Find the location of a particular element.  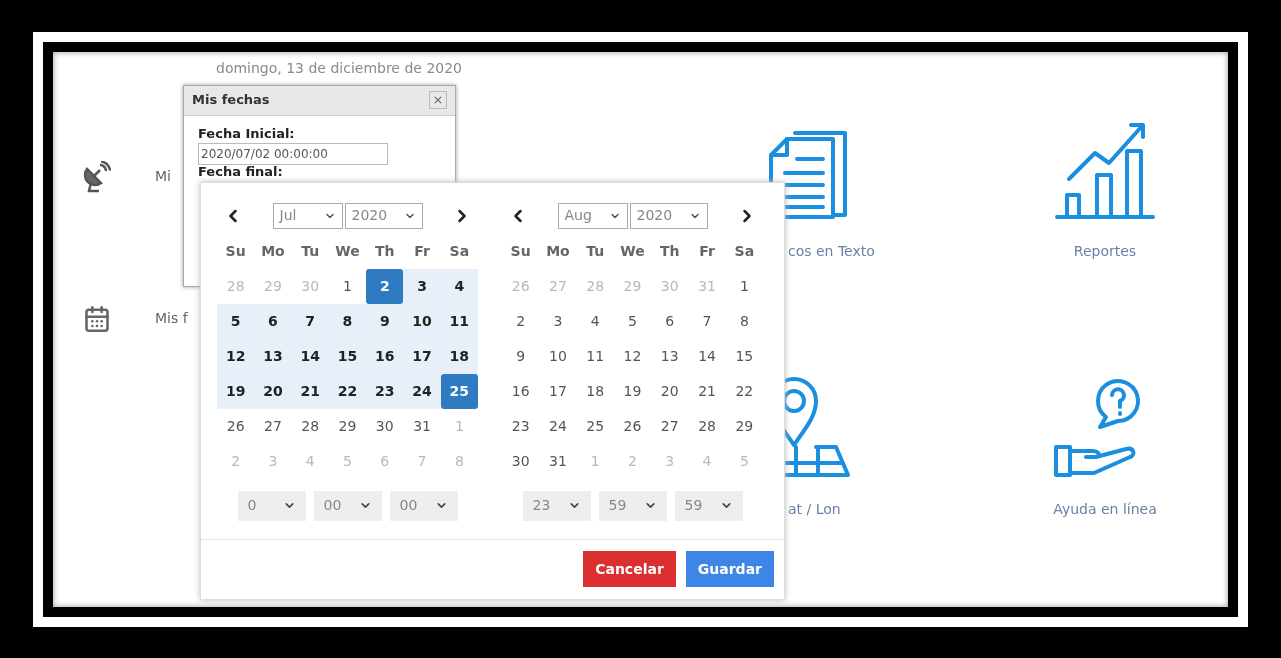

field-label: Fecha final: is located at coordinates (241, 172).